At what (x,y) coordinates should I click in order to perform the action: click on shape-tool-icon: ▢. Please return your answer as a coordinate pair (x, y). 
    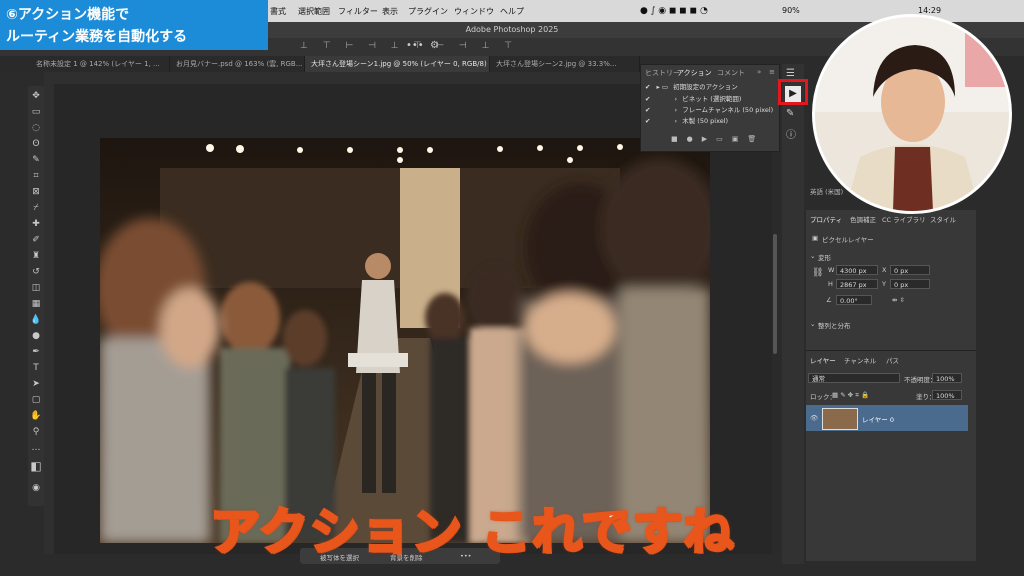
    Looking at the image, I should click on (36, 400).